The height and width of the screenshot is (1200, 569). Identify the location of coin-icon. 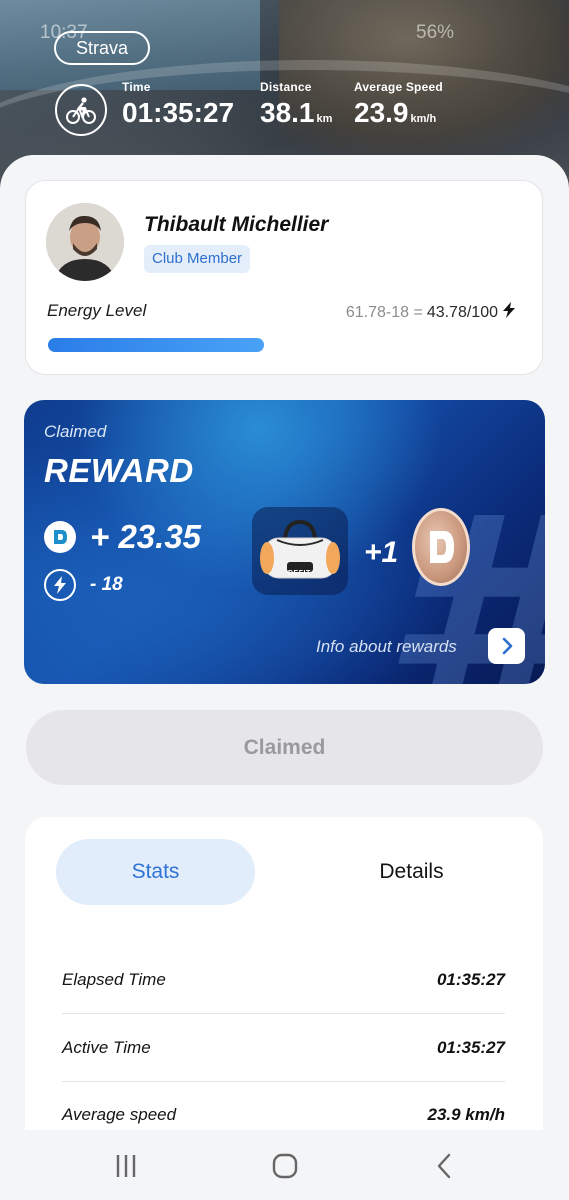
(441, 547).